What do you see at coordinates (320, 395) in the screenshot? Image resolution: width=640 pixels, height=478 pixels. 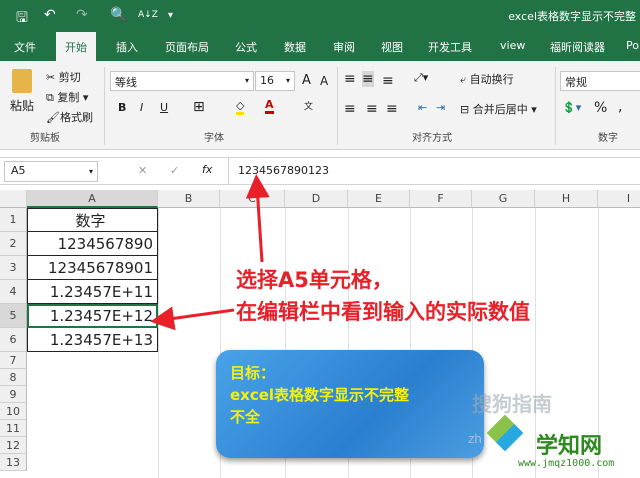 I see `goal-text-1: excel表格数字显示不完整` at bounding box center [320, 395].